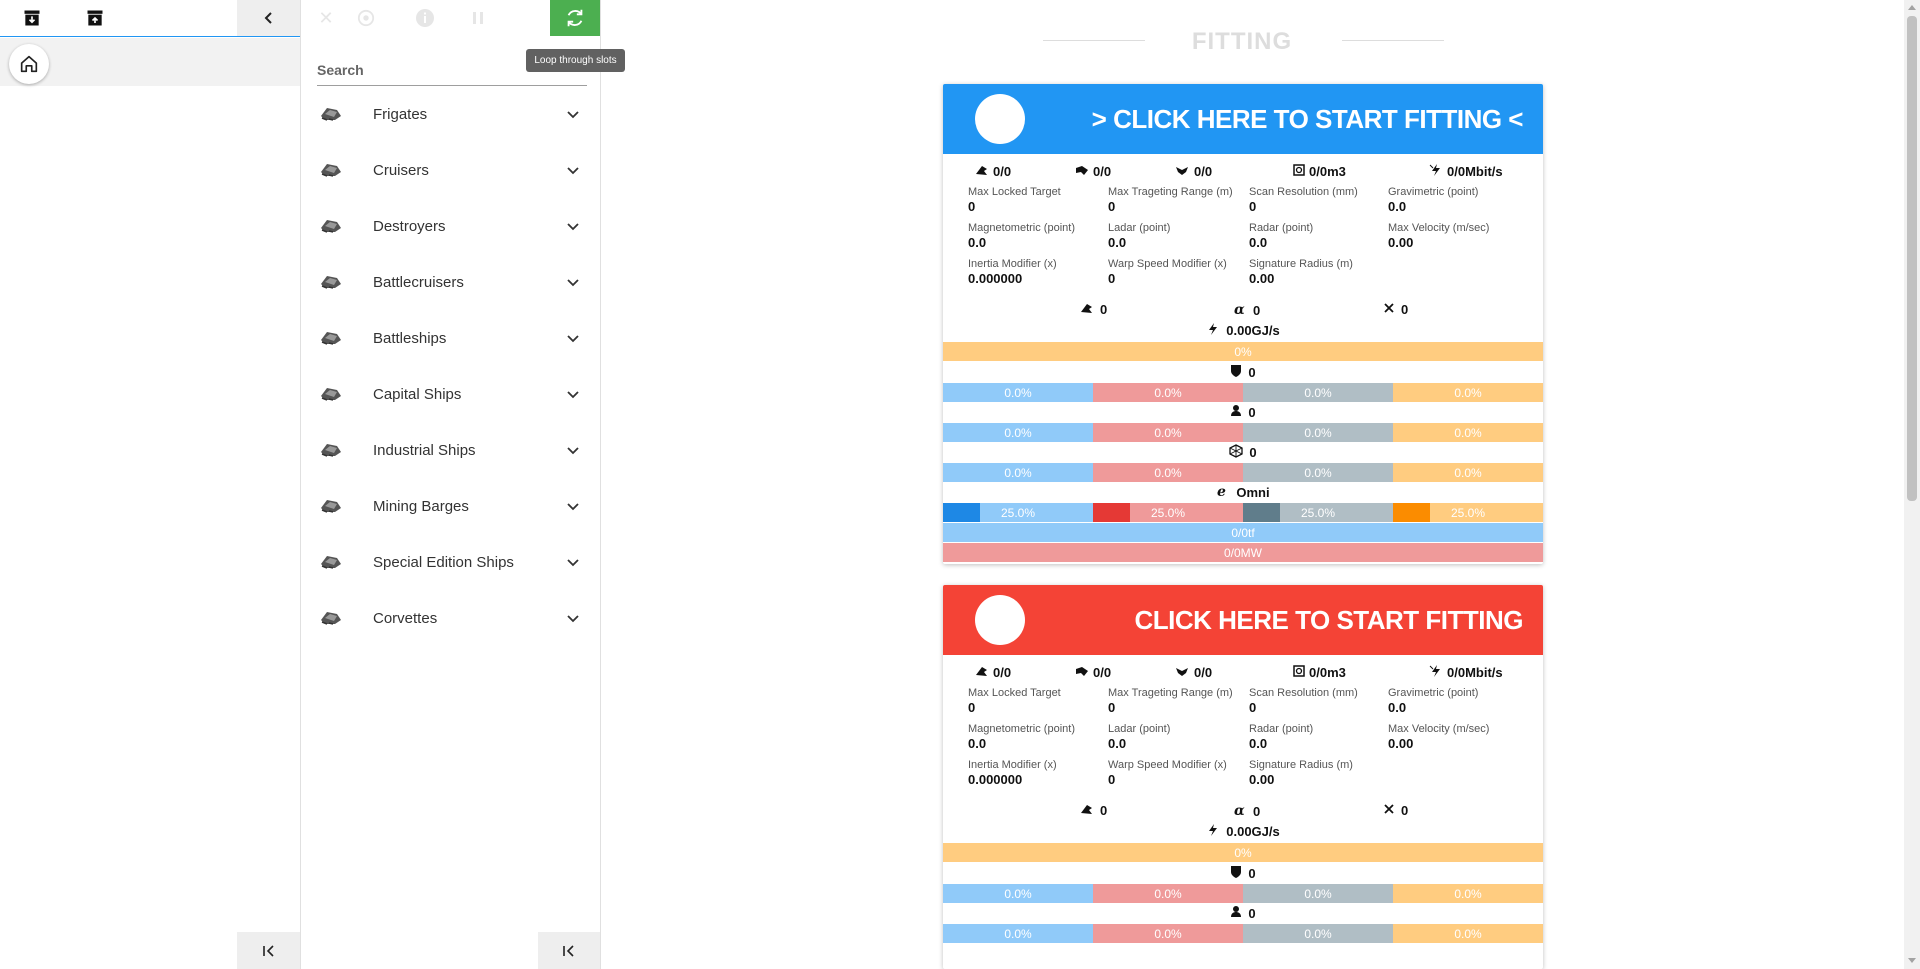  What do you see at coordinates (452, 450) in the screenshot?
I see `category-industrial-ships: Industrial Ships` at bounding box center [452, 450].